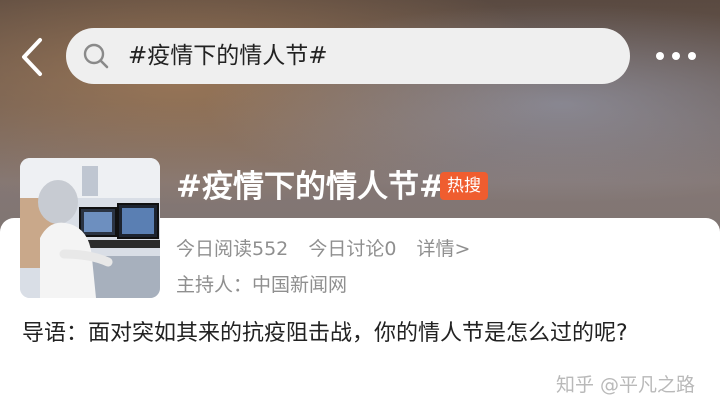 The width and height of the screenshot is (720, 412). I want to click on details-link: 详情>, so click(443, 249).